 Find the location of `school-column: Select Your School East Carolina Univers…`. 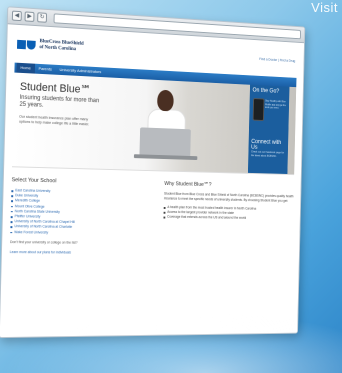

school-column: Select Your School East Carolina Univers… is located at coordinates (81, 216).